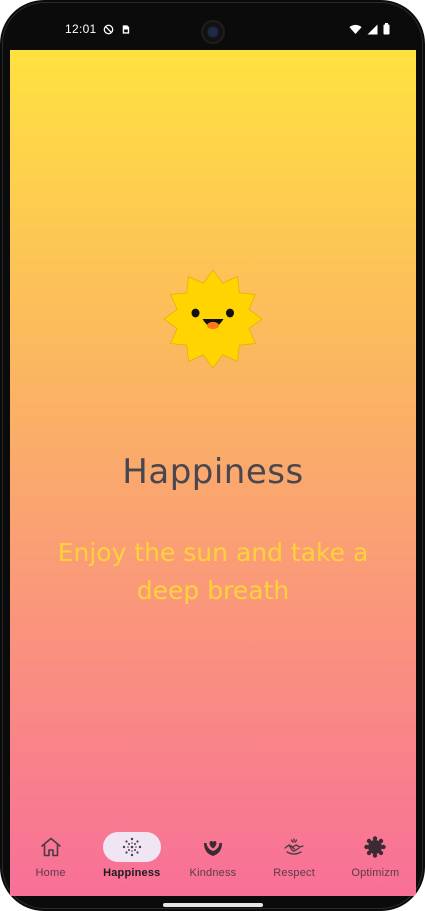 The height and width of the screenshot is (911, 425). I want to click on hands-heart-icon, so click(212, 848).